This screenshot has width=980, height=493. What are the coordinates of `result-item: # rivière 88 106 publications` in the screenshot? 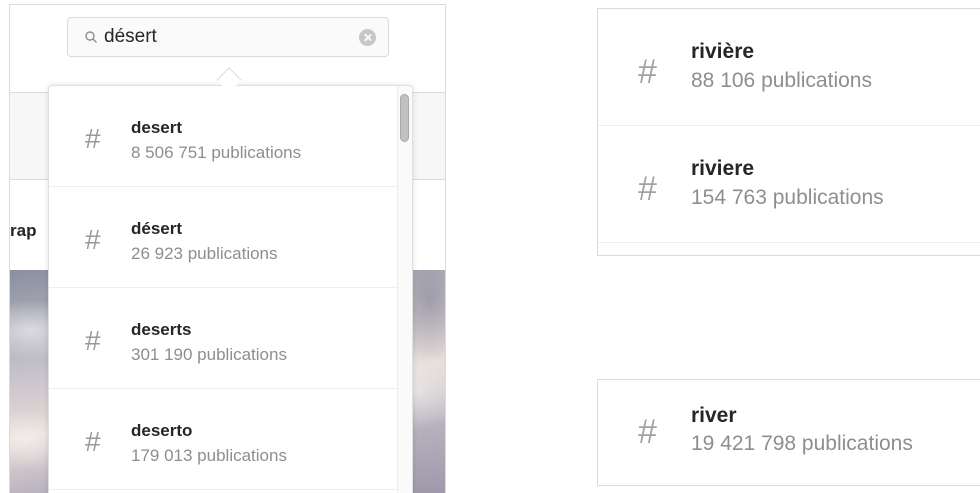 It's located at (789, 67).